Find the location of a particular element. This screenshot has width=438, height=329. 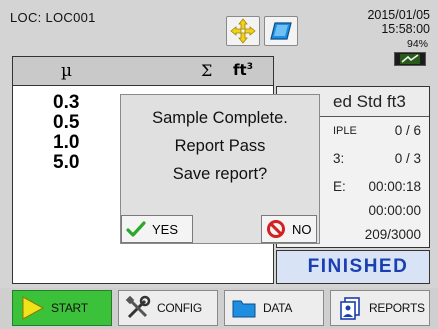

data-button: DATA is located at coordinates (274, 308).